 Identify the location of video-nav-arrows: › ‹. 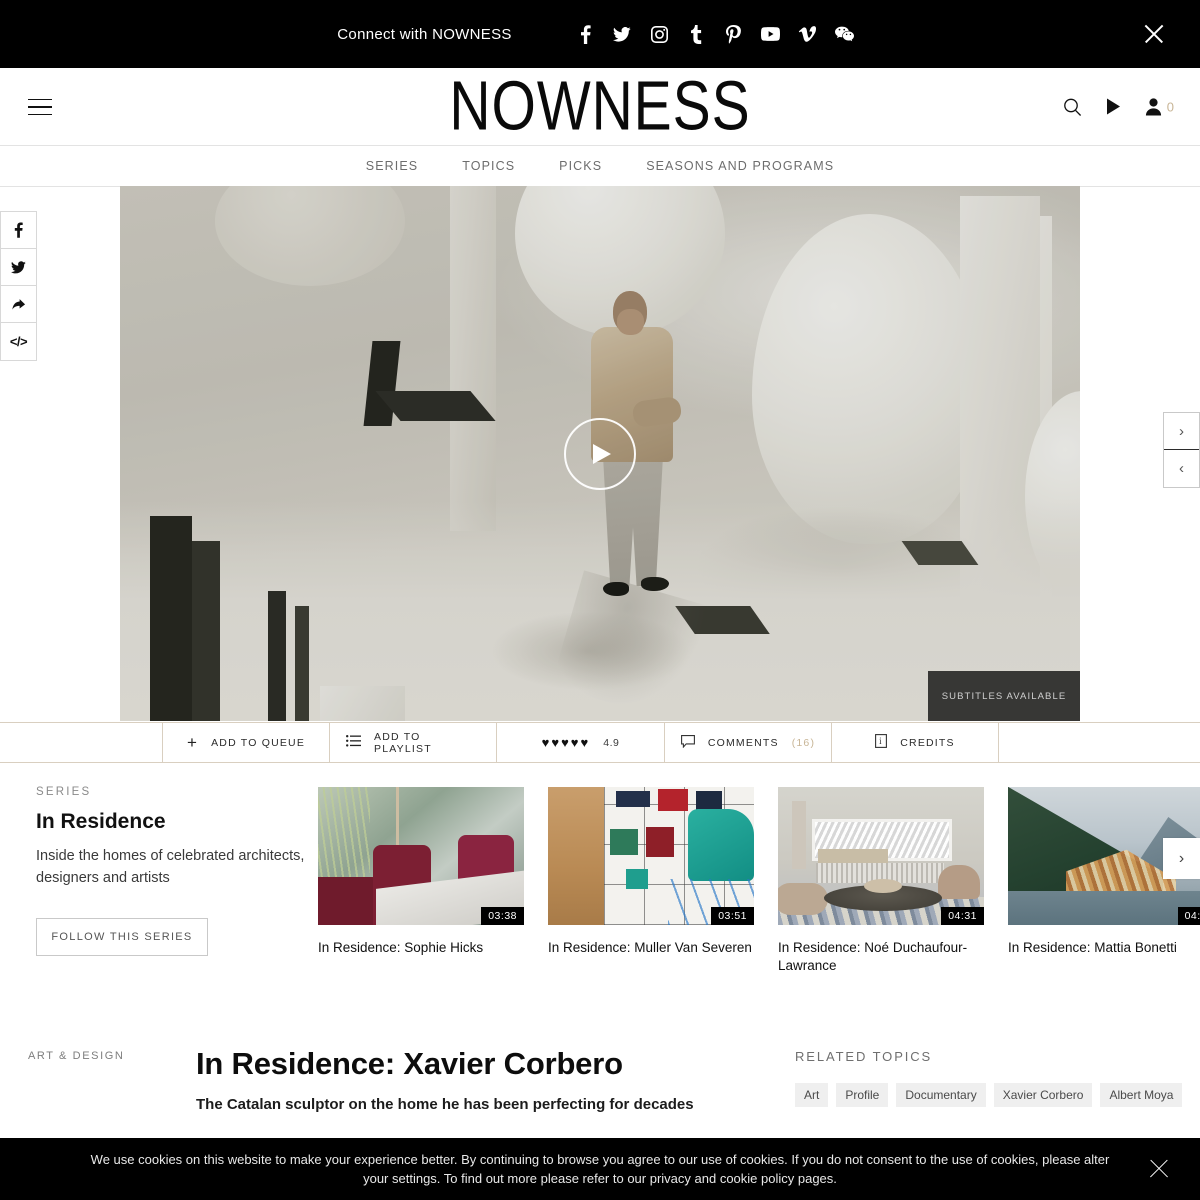
(1181, 450).